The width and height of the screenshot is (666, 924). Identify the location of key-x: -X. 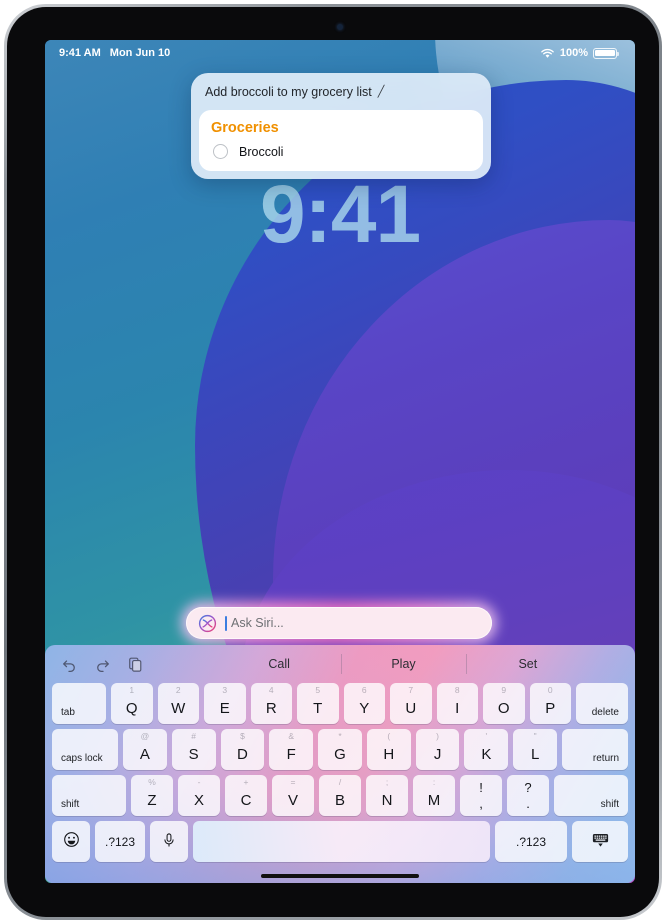
(199, 795).